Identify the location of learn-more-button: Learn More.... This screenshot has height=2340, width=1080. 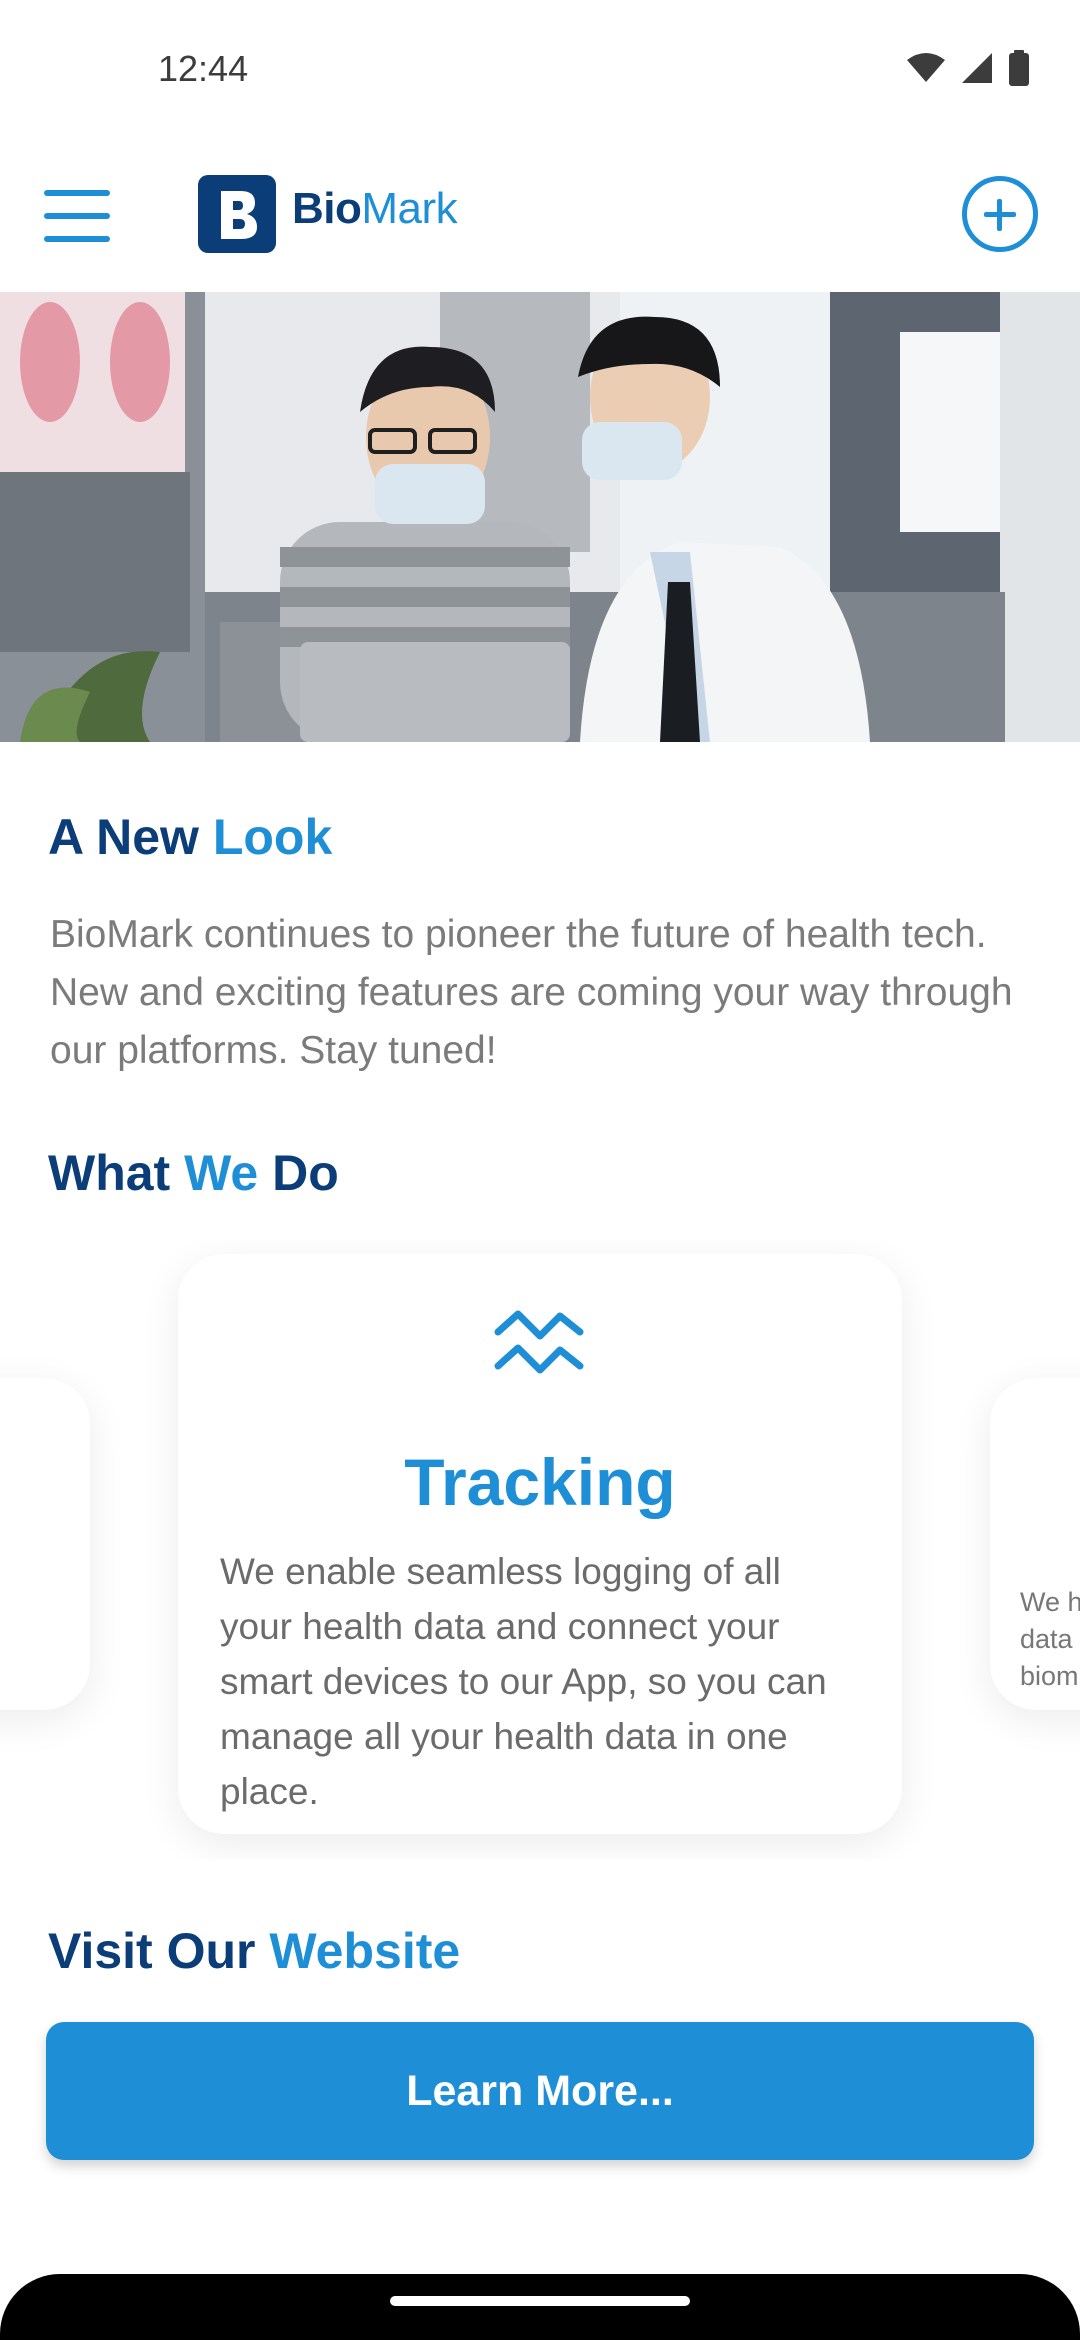
(540, 2091).